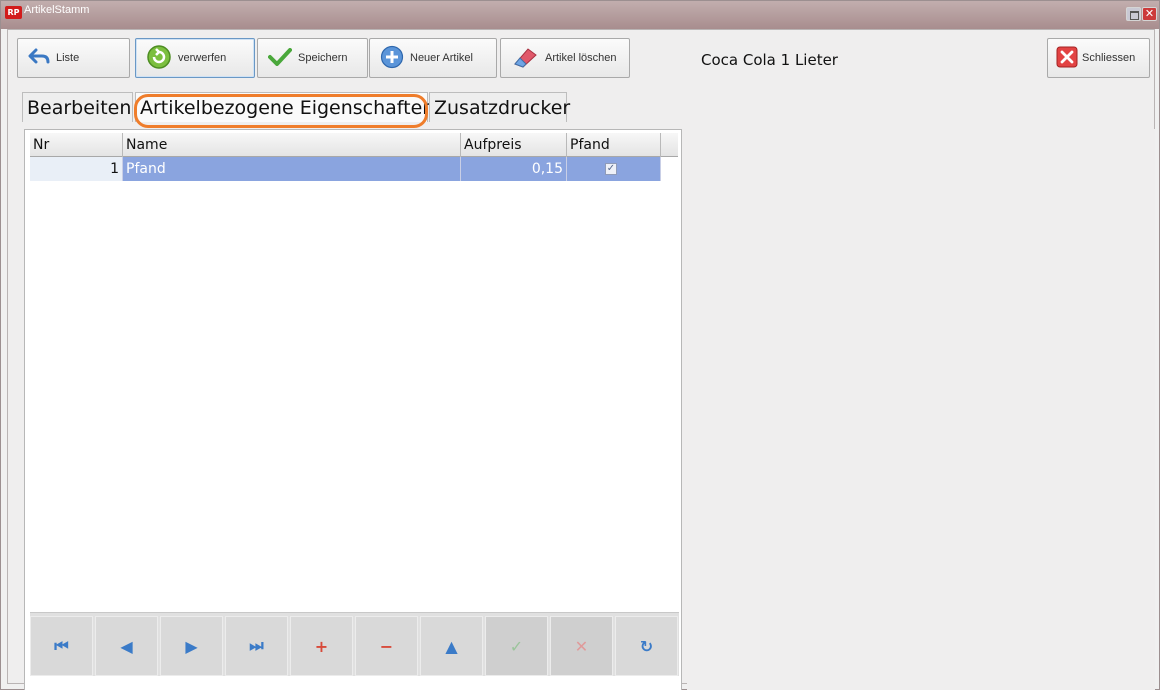 The image size is (1160, 690). I want to click on app-icon: RP, so click(13, 12).